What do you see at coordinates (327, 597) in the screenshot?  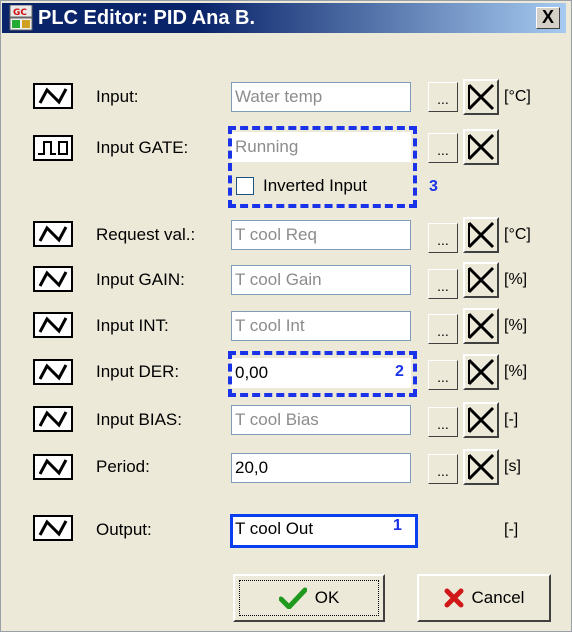 I see `ok-label: OK` at bounding box center [327, 597].